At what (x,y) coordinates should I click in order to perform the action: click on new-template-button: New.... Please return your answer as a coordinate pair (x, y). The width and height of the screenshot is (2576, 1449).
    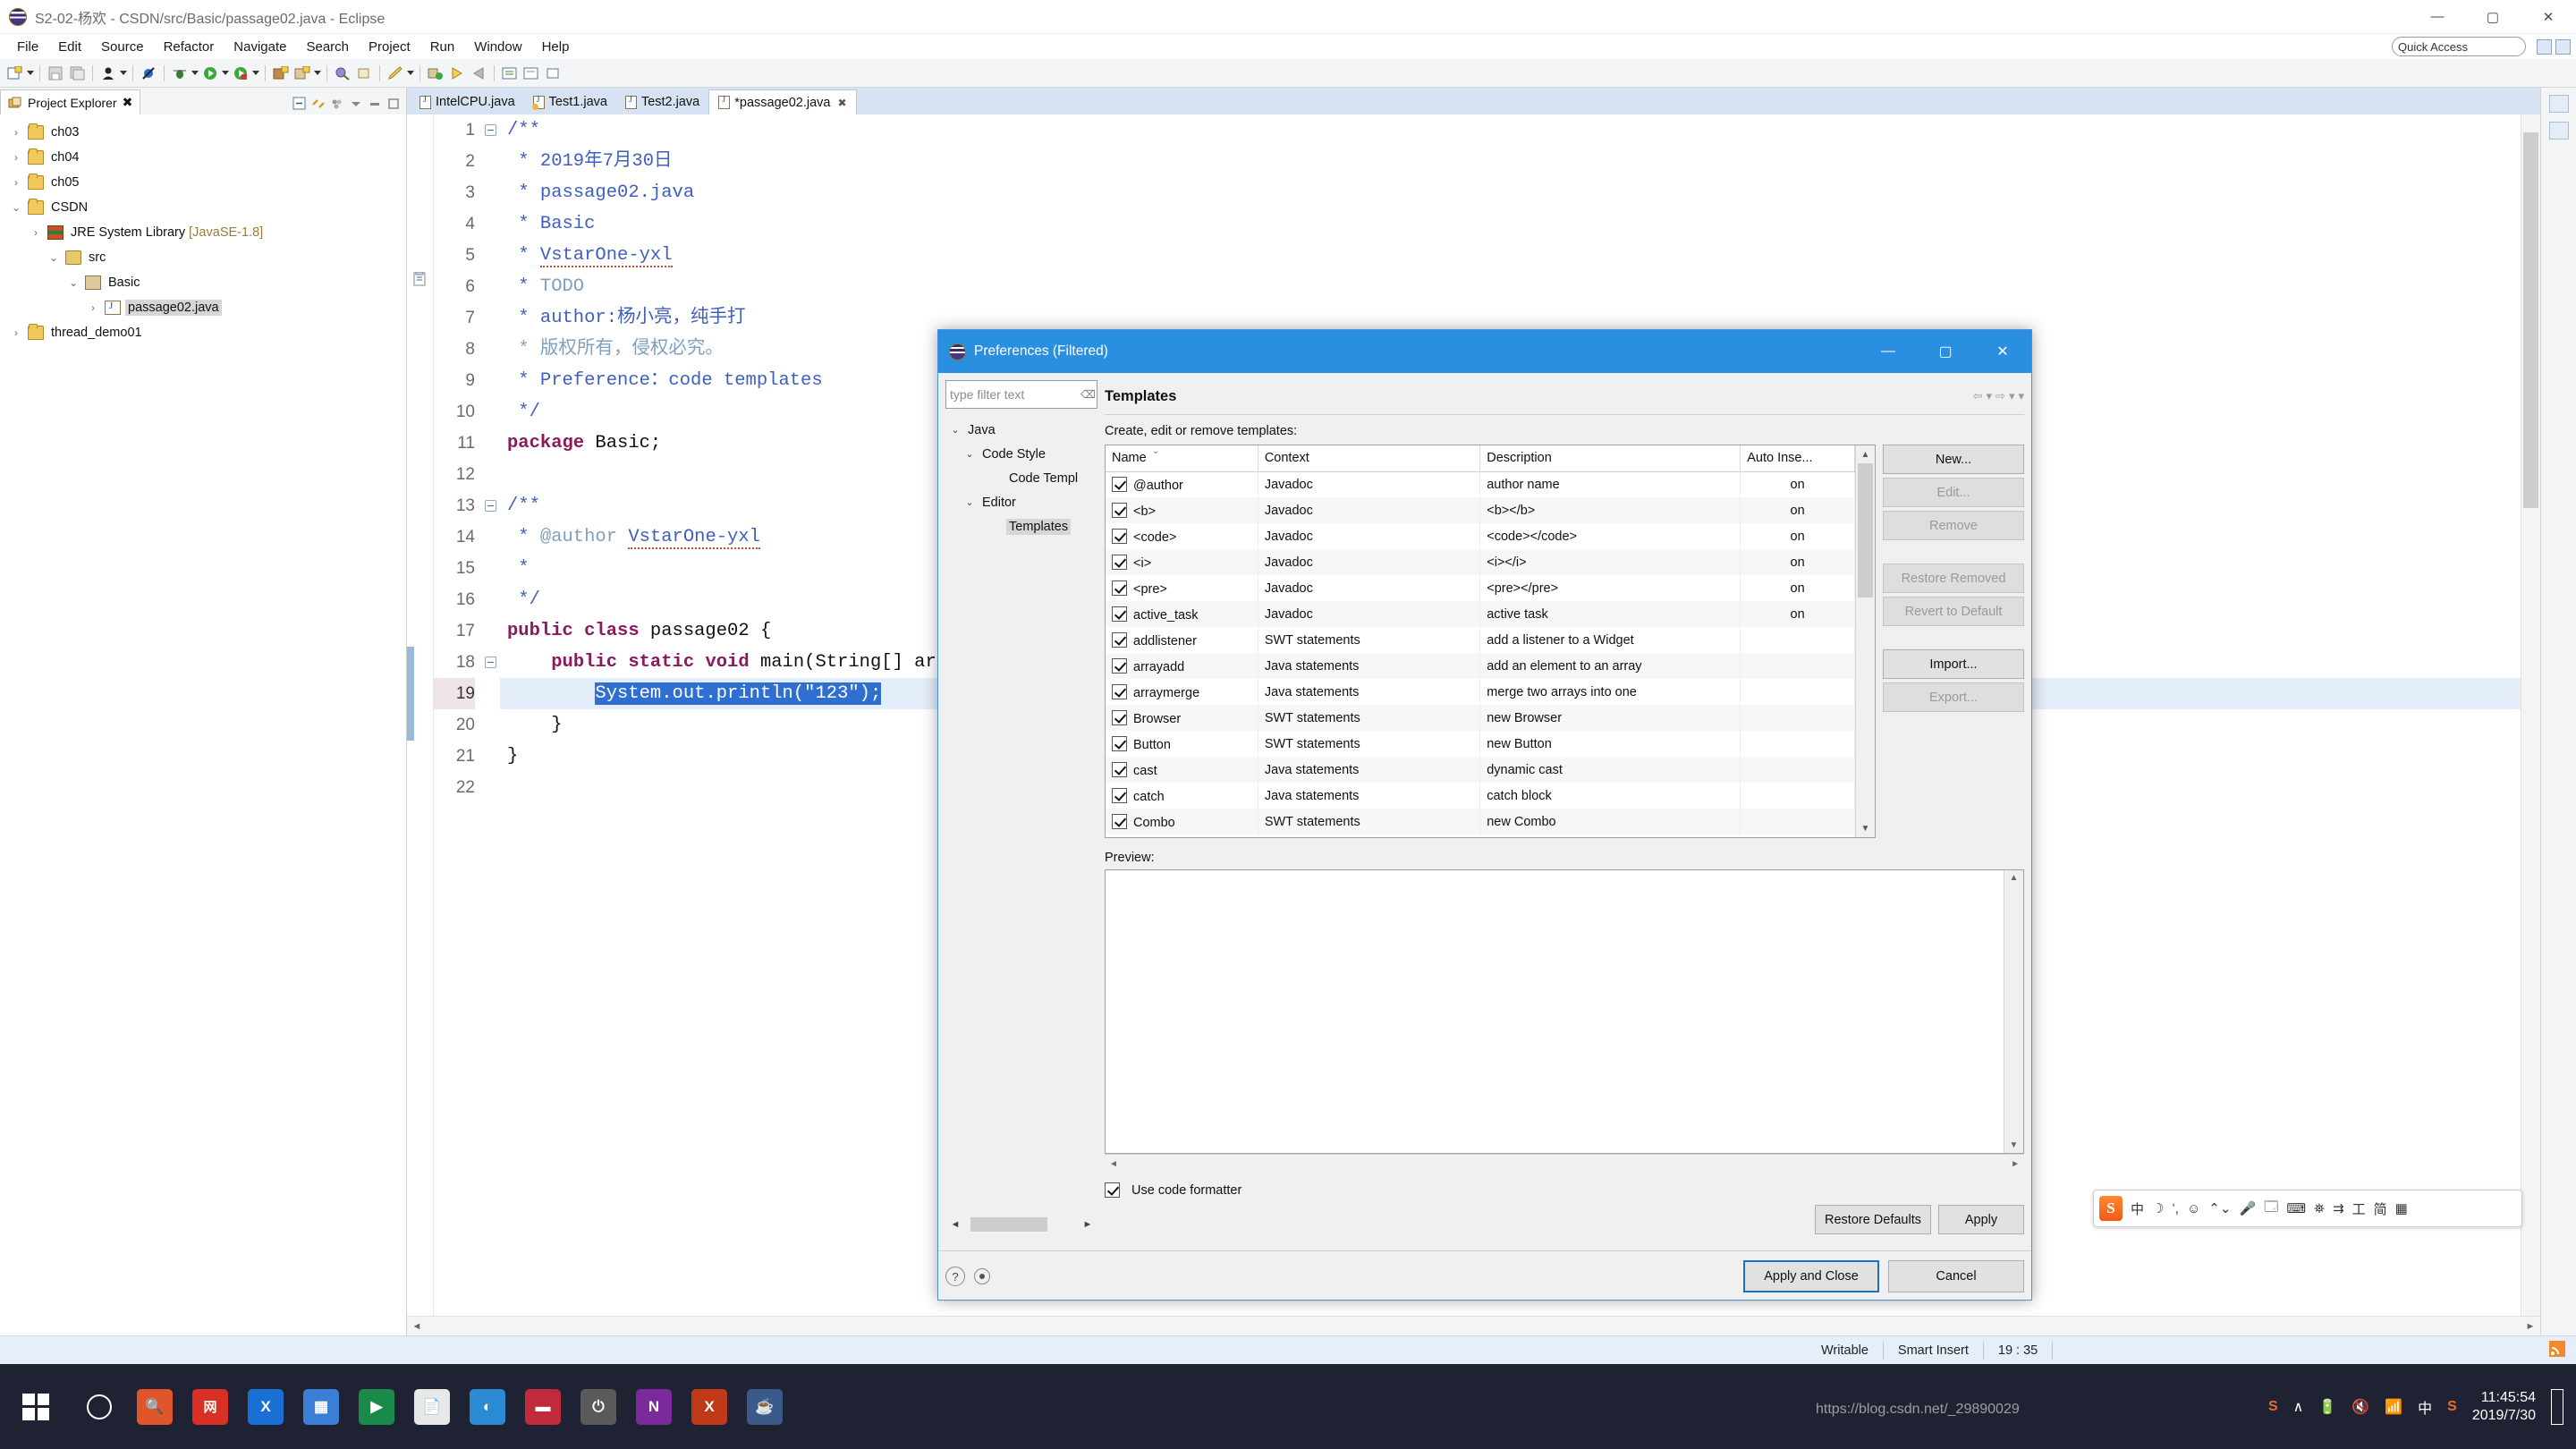
    Looking at the image, I should click on (1953, 459).